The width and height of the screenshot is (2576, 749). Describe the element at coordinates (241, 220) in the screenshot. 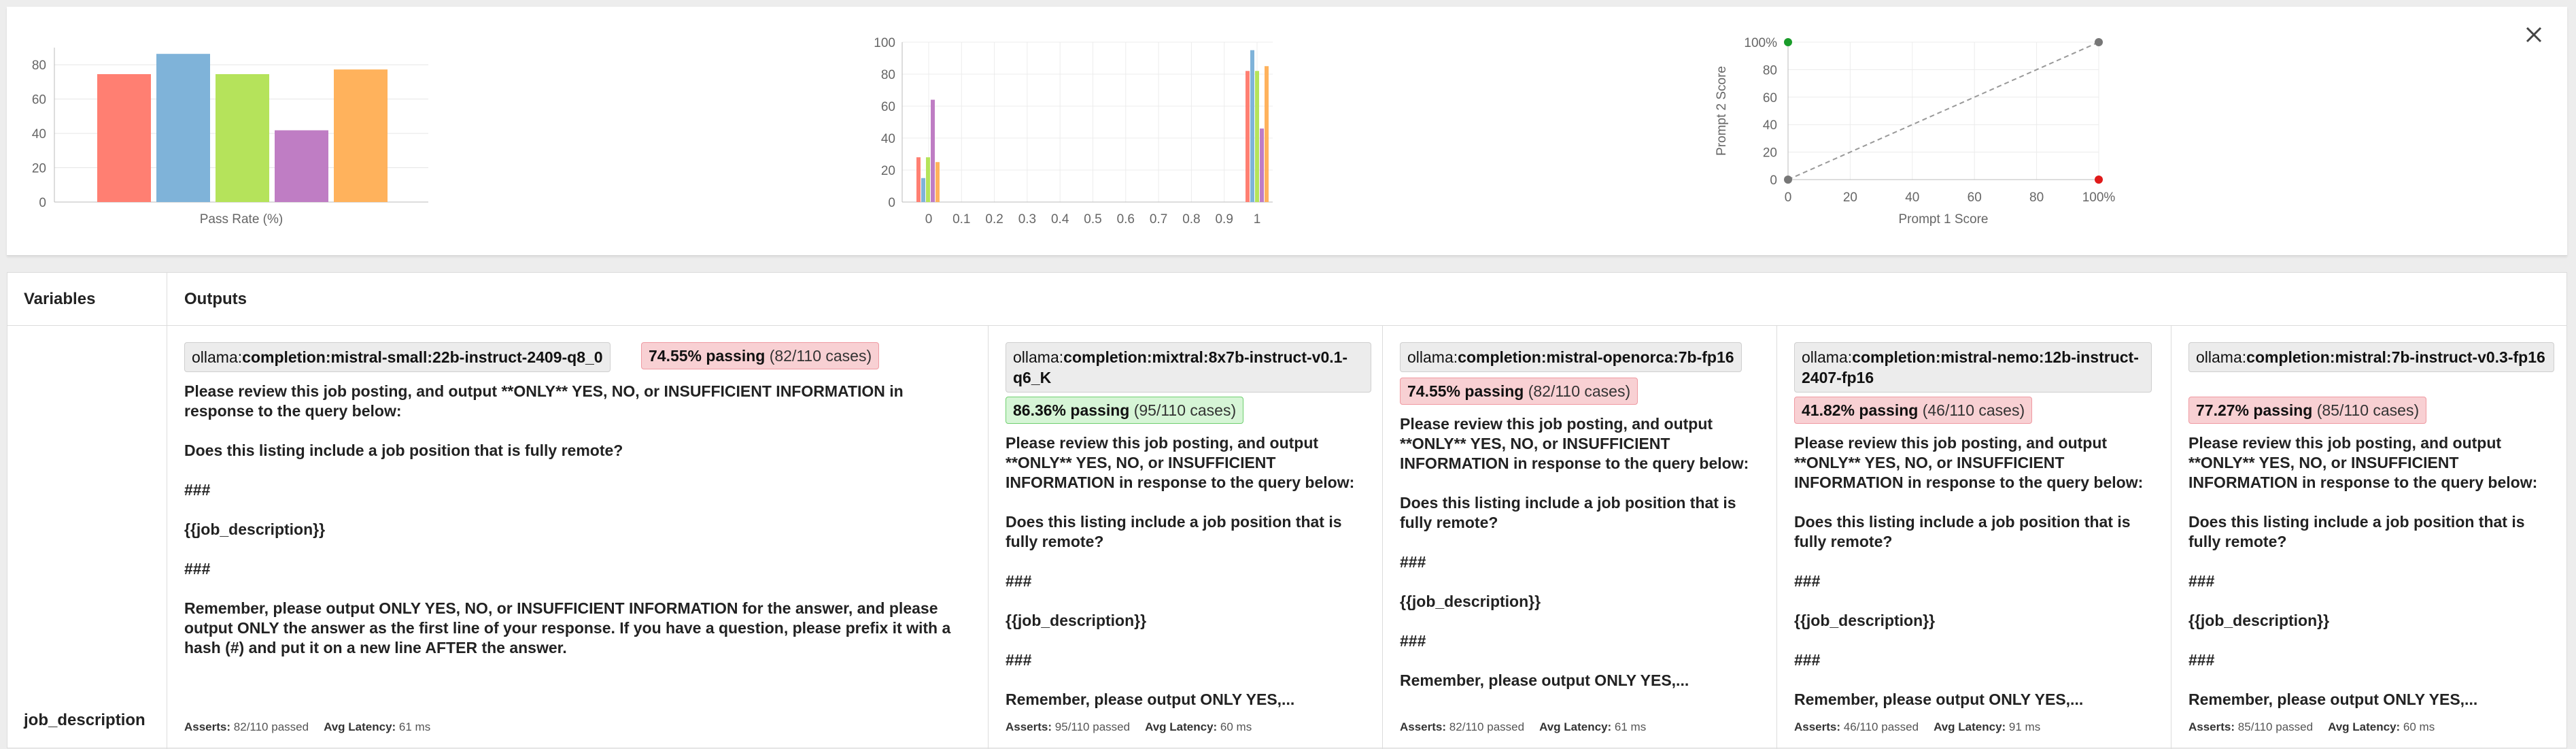

I see `x-axis-label: Pass Rate (%)` at that location.